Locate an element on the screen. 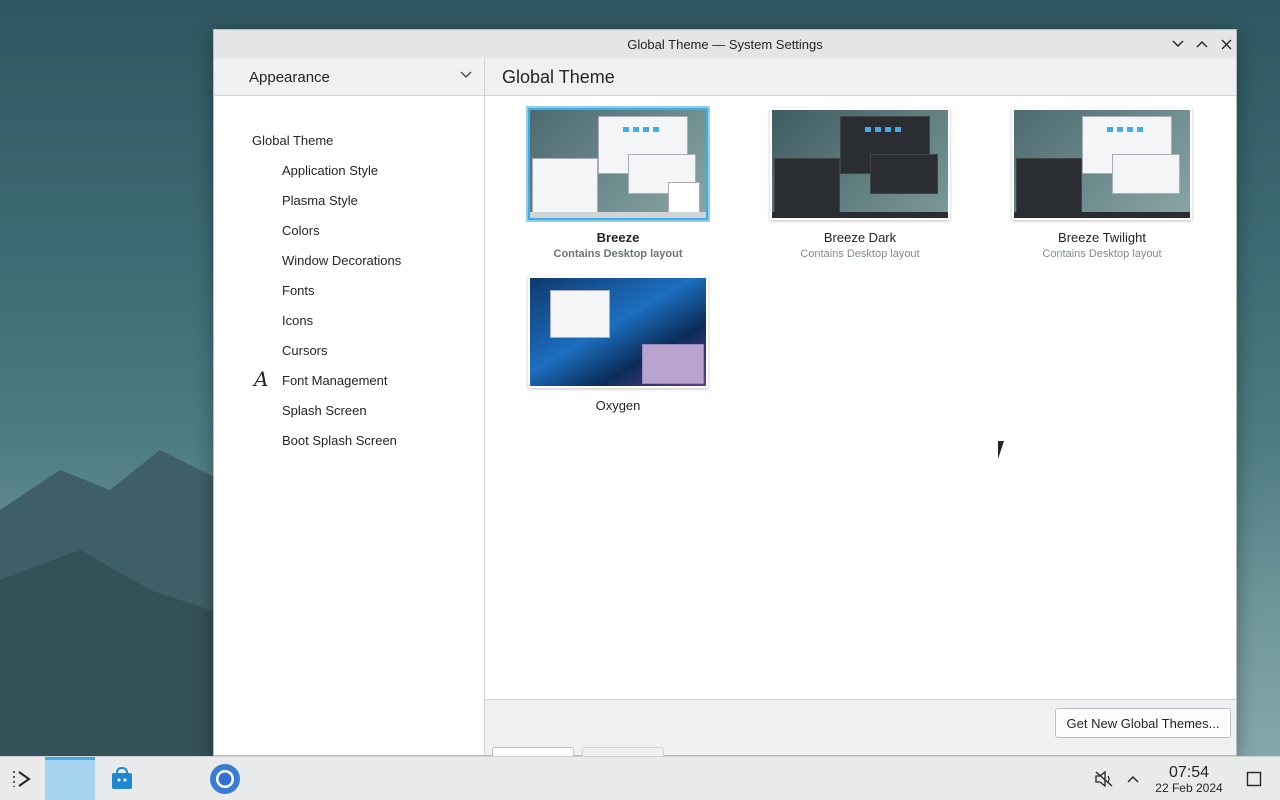 Image resolution: width=1280 pixels, height=800 pixels. sidebar-item-global-theme: Global Theme is located at coordinates (292, 140).